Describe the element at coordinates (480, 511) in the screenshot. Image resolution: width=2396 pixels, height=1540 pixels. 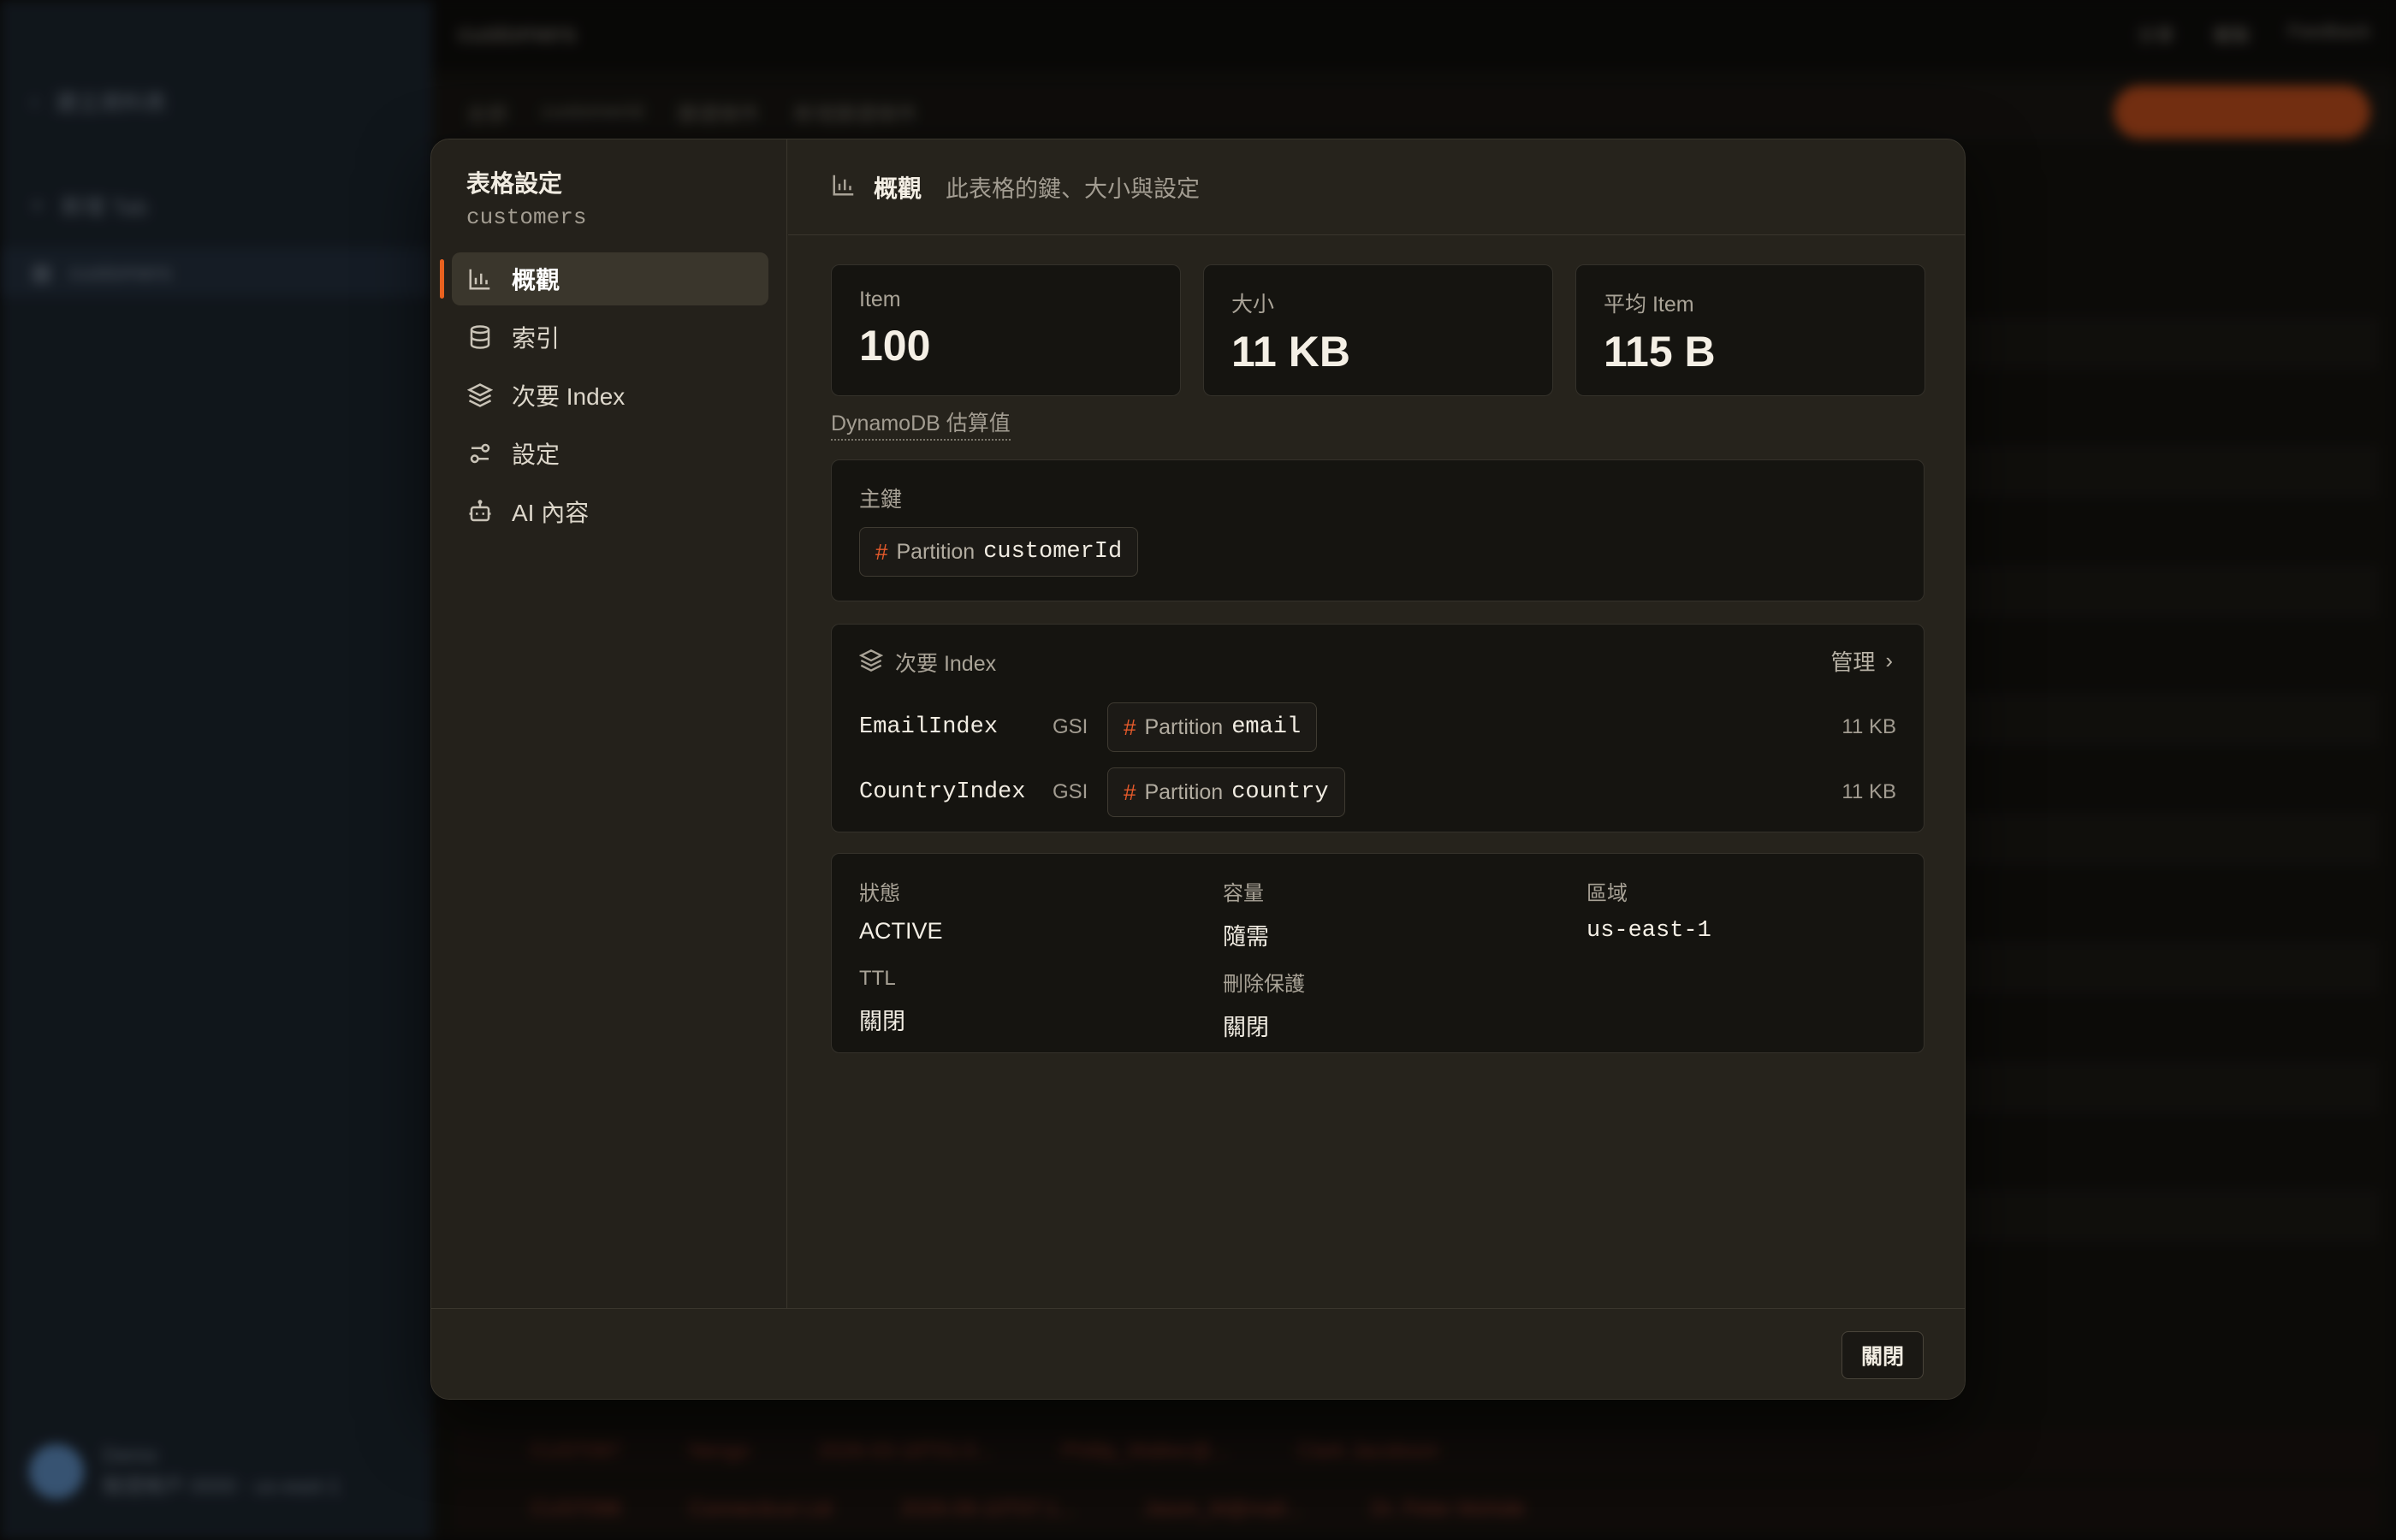
I see `bot-icon` at that location.